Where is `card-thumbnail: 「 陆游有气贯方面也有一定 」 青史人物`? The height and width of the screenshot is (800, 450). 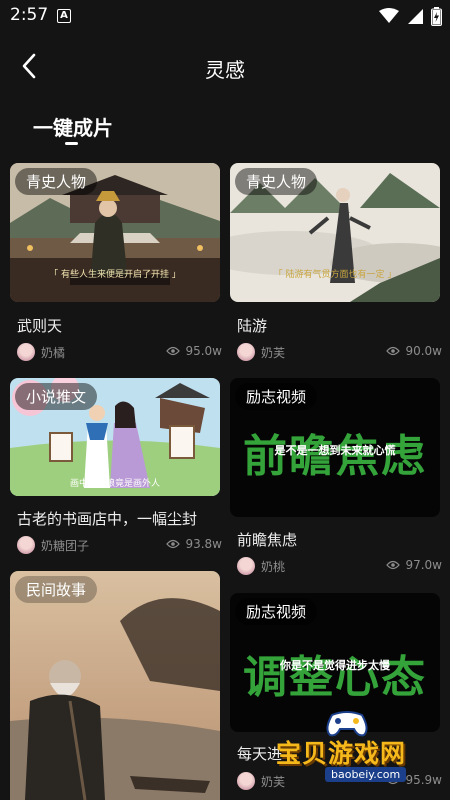
card-thumbnail: 「 陆游有气贯方面也有一定 」 青史人物 is located at coordinates (335, 232).